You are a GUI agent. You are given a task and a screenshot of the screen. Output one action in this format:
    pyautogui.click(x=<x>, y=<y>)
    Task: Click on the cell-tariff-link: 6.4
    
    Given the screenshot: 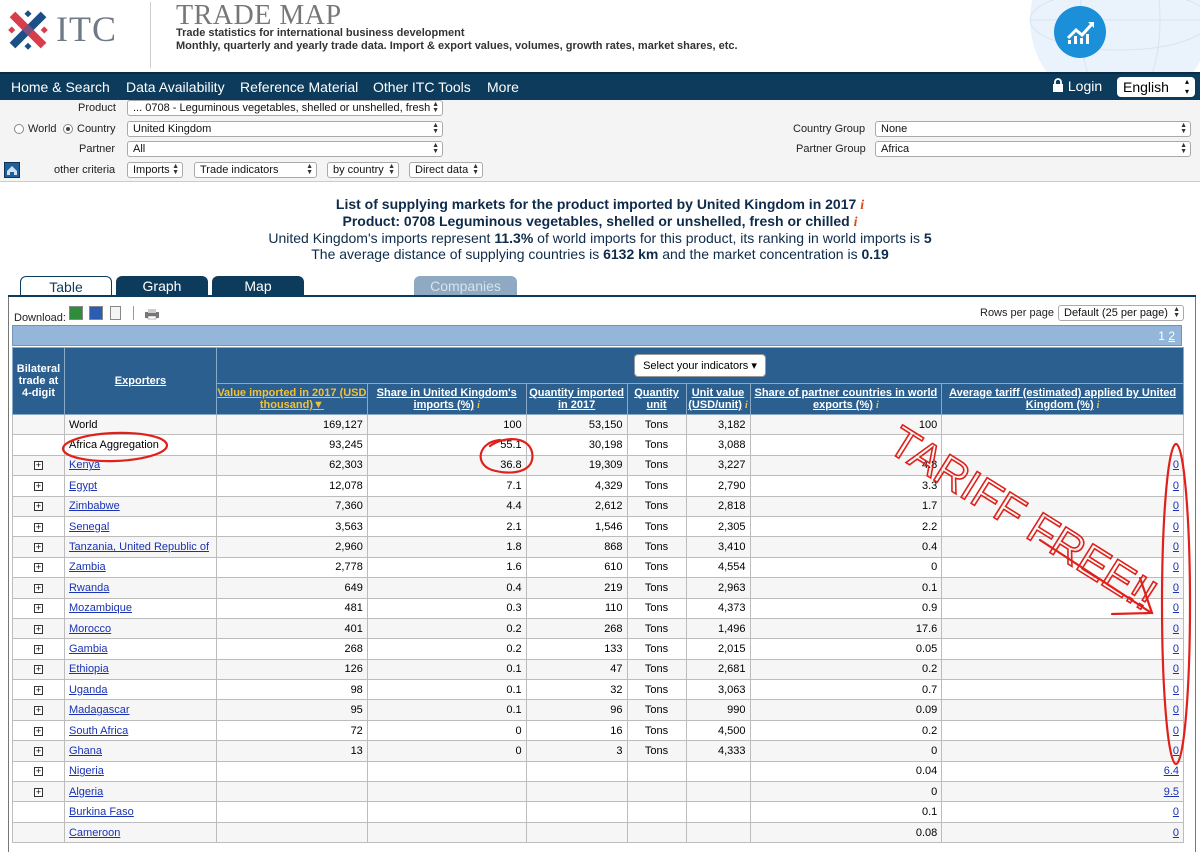 What is the action you would take?
    pyautogui.click(x=1171, y=771)
    